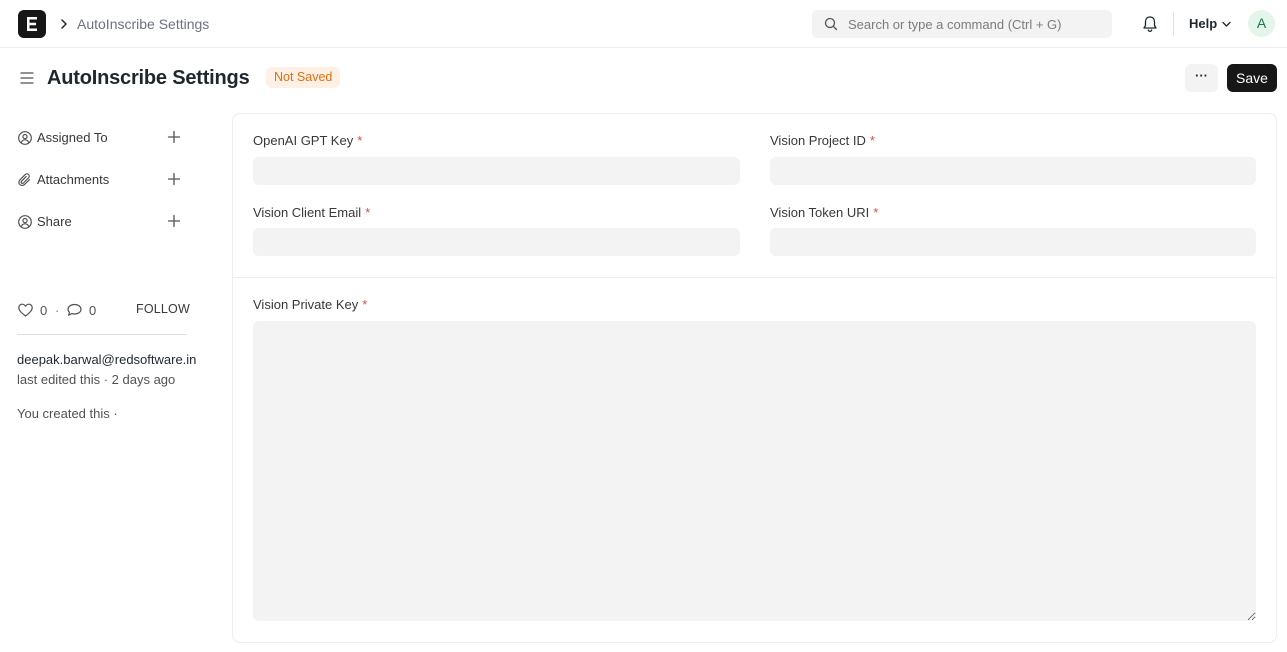 The width and height of the screenshot is (1287, 652). Describe the element at coordinates (148, 78) in the screenshot. I see `page-title: AutoInscribe Settings` at that location.